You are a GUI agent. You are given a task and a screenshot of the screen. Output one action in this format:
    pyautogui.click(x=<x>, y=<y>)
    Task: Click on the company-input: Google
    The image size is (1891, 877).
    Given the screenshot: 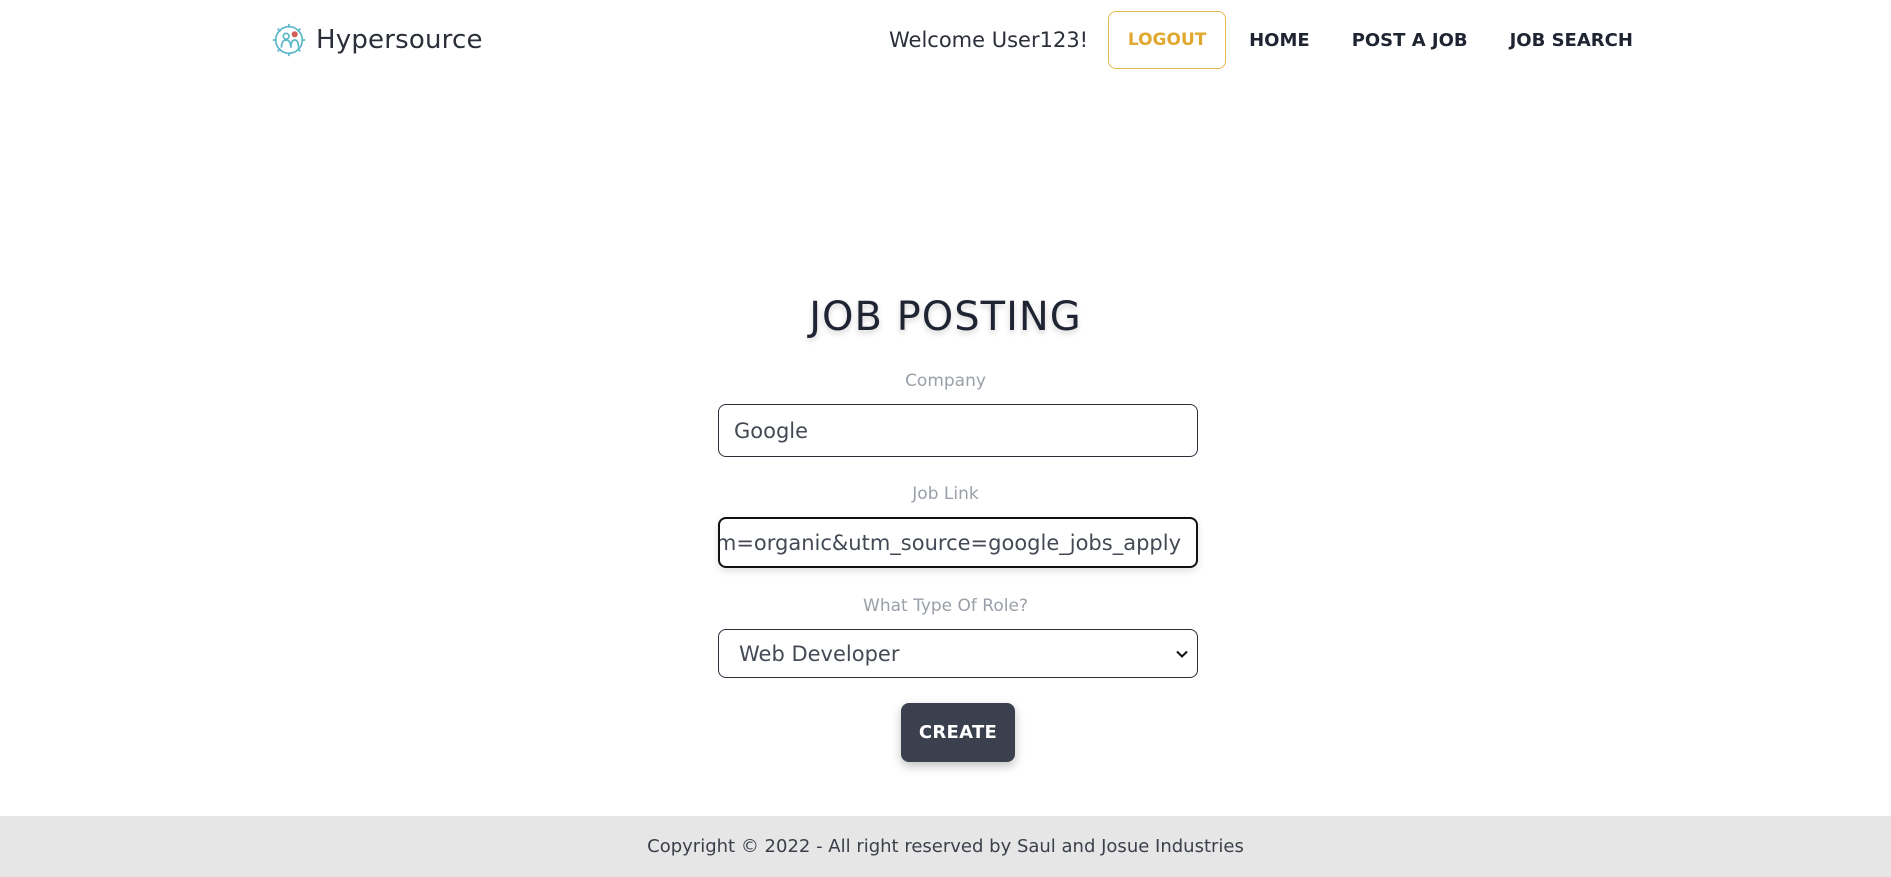 What is the action you would take?
    pyautogui.click(x=958, y=430)
    